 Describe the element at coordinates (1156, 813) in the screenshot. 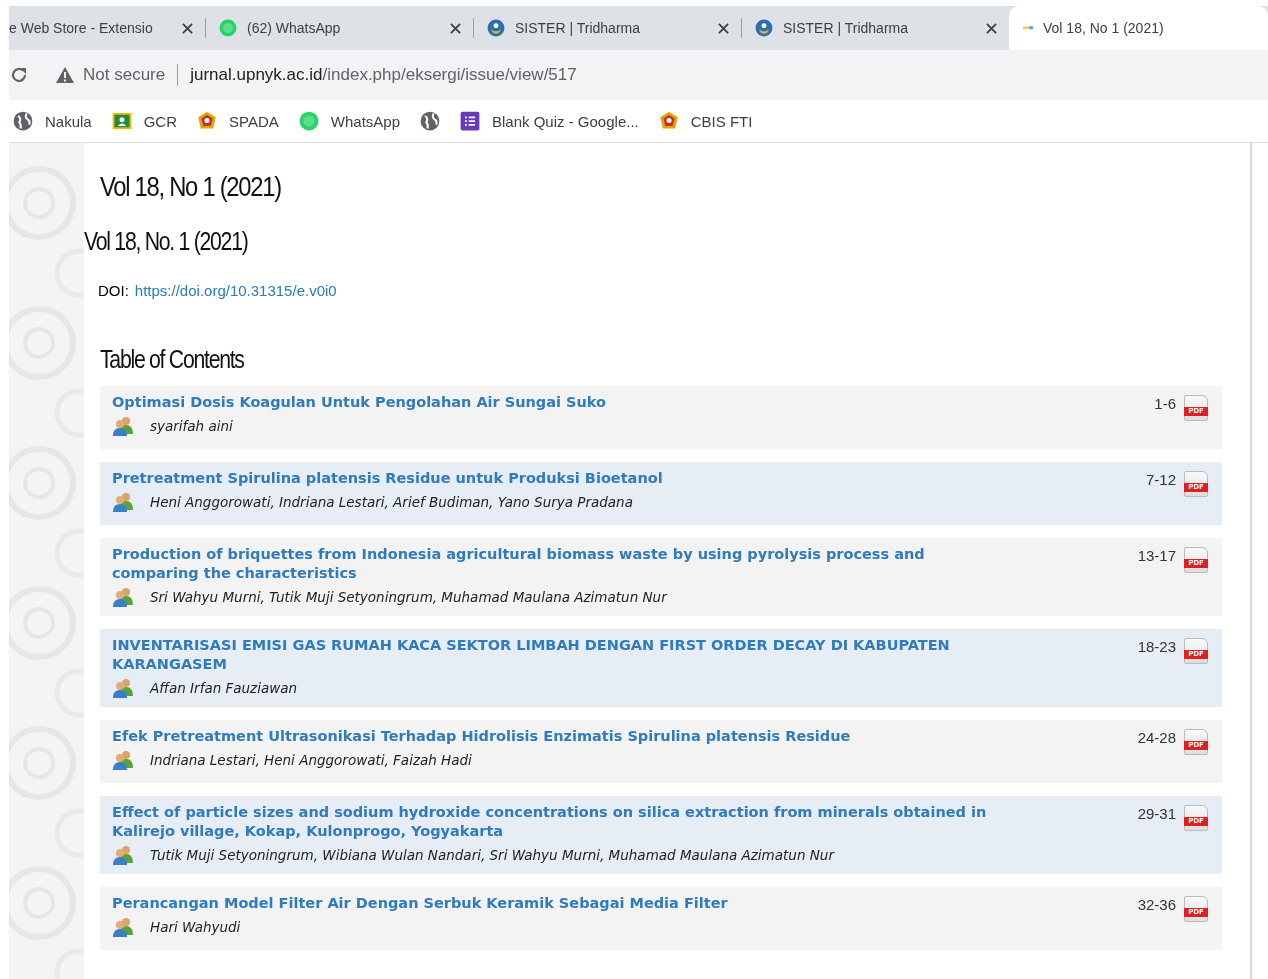

I see `page-range: 29-31` at that location.